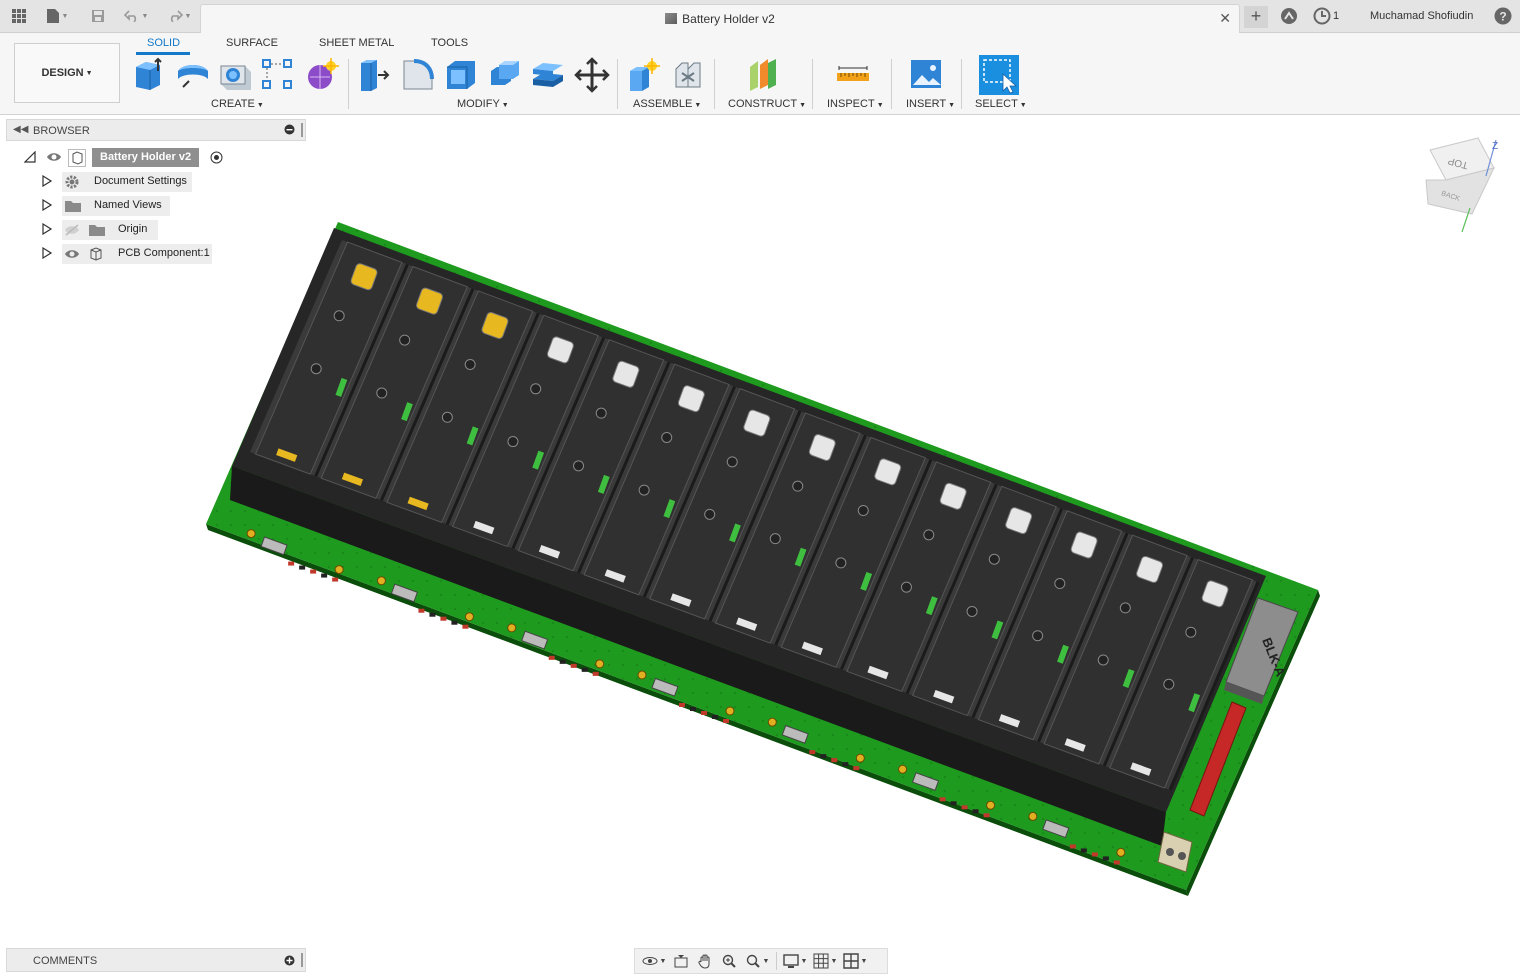 This screenshot has height=980, width=1520. I want to click on assemble-label: ASSEMBLE, so click(663, 104).